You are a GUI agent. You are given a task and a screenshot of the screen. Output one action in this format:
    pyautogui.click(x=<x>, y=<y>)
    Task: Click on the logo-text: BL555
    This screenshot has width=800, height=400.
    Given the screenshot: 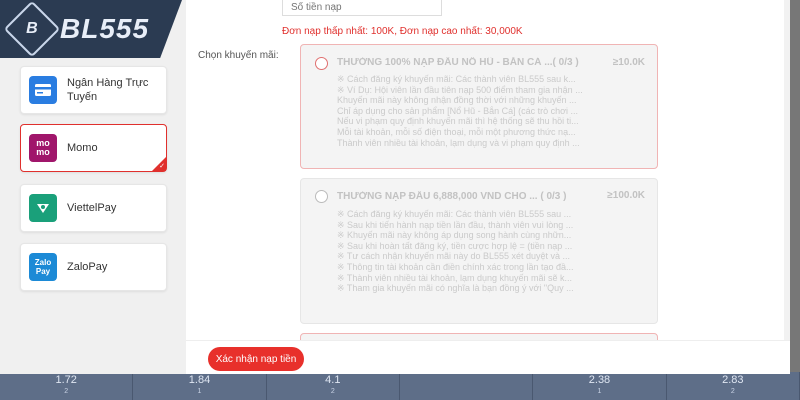 What is the action you would take?
    pyautogui.click(x=105, y=28)
    